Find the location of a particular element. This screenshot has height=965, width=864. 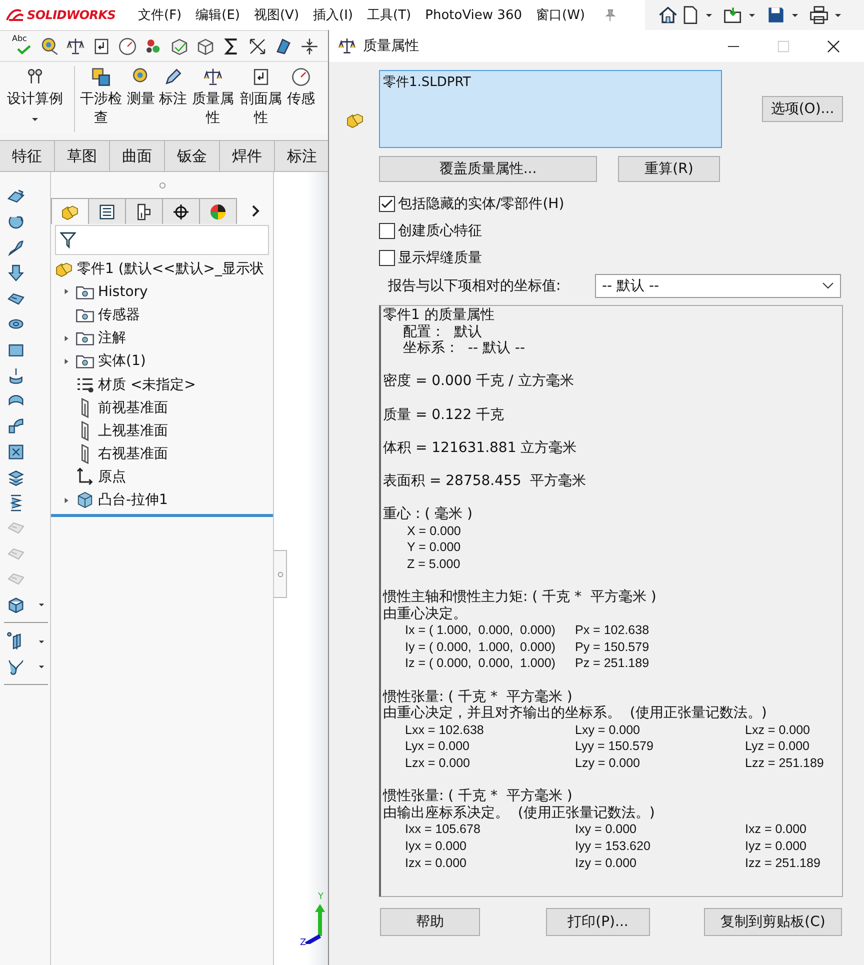

menu-item: 插入(I) is located at coordinates (333, 15).